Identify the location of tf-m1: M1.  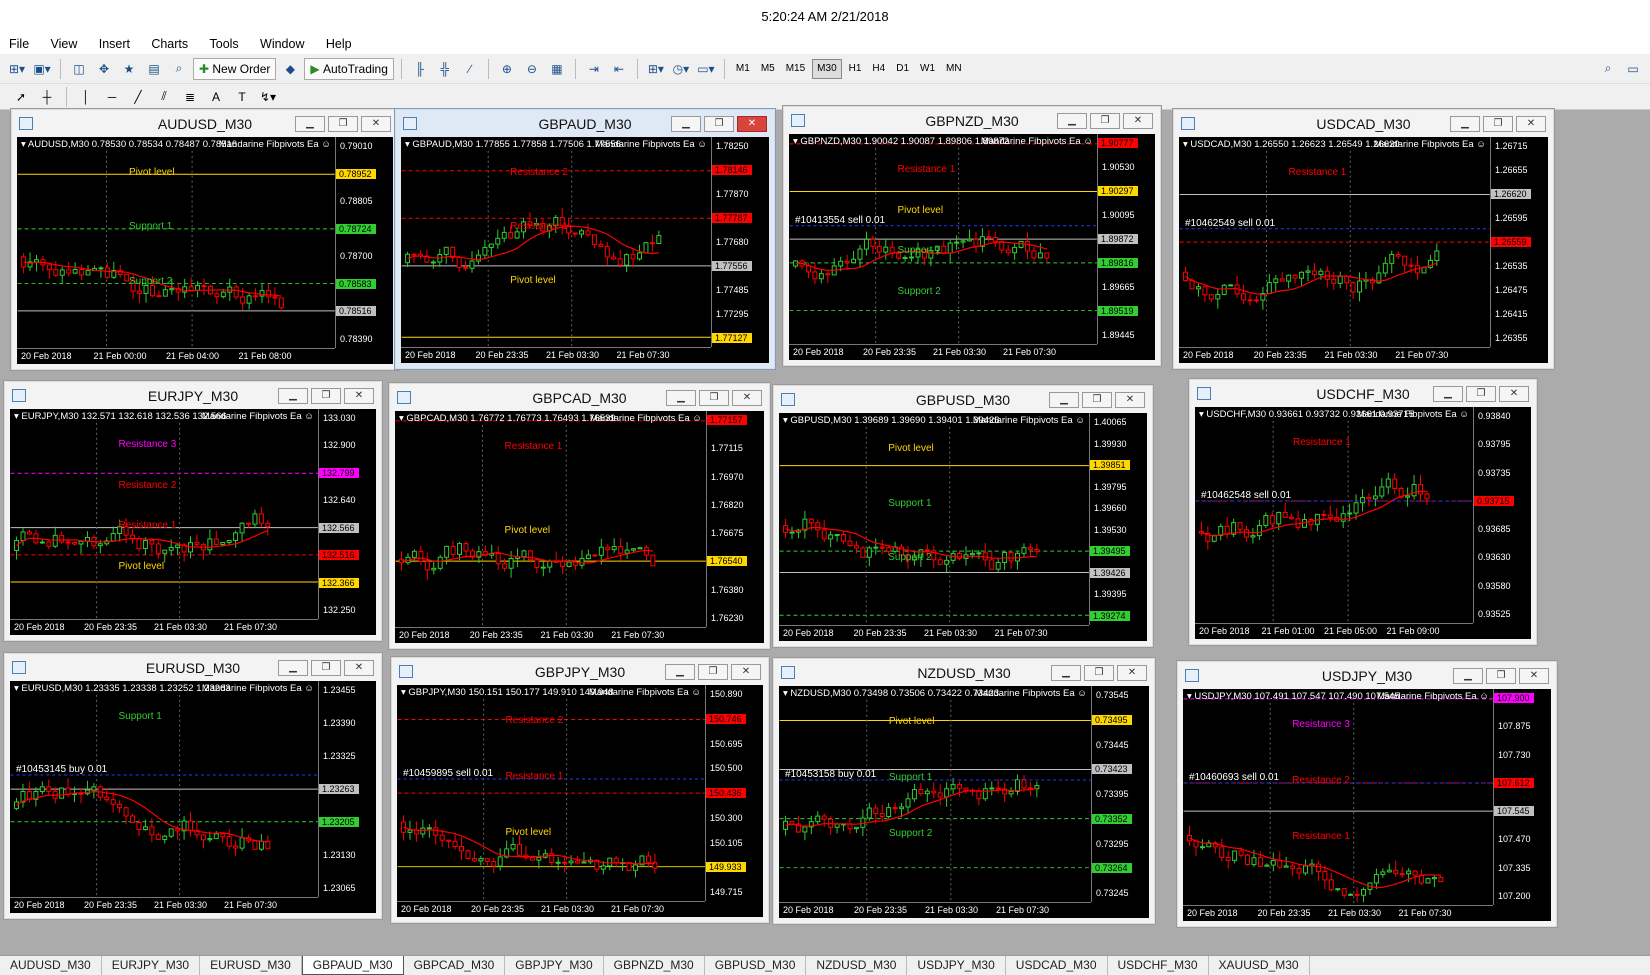
(743, 69).